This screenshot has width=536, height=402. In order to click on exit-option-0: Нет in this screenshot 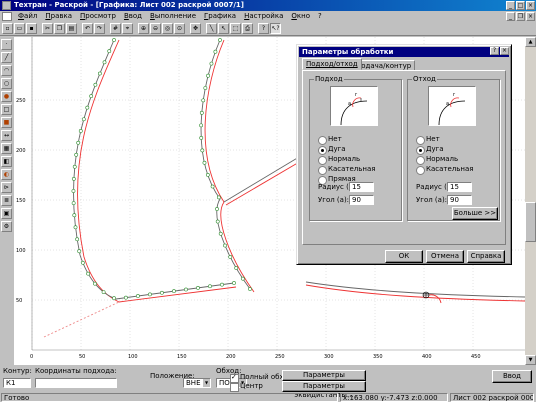, I will do `click(428, 140)`.